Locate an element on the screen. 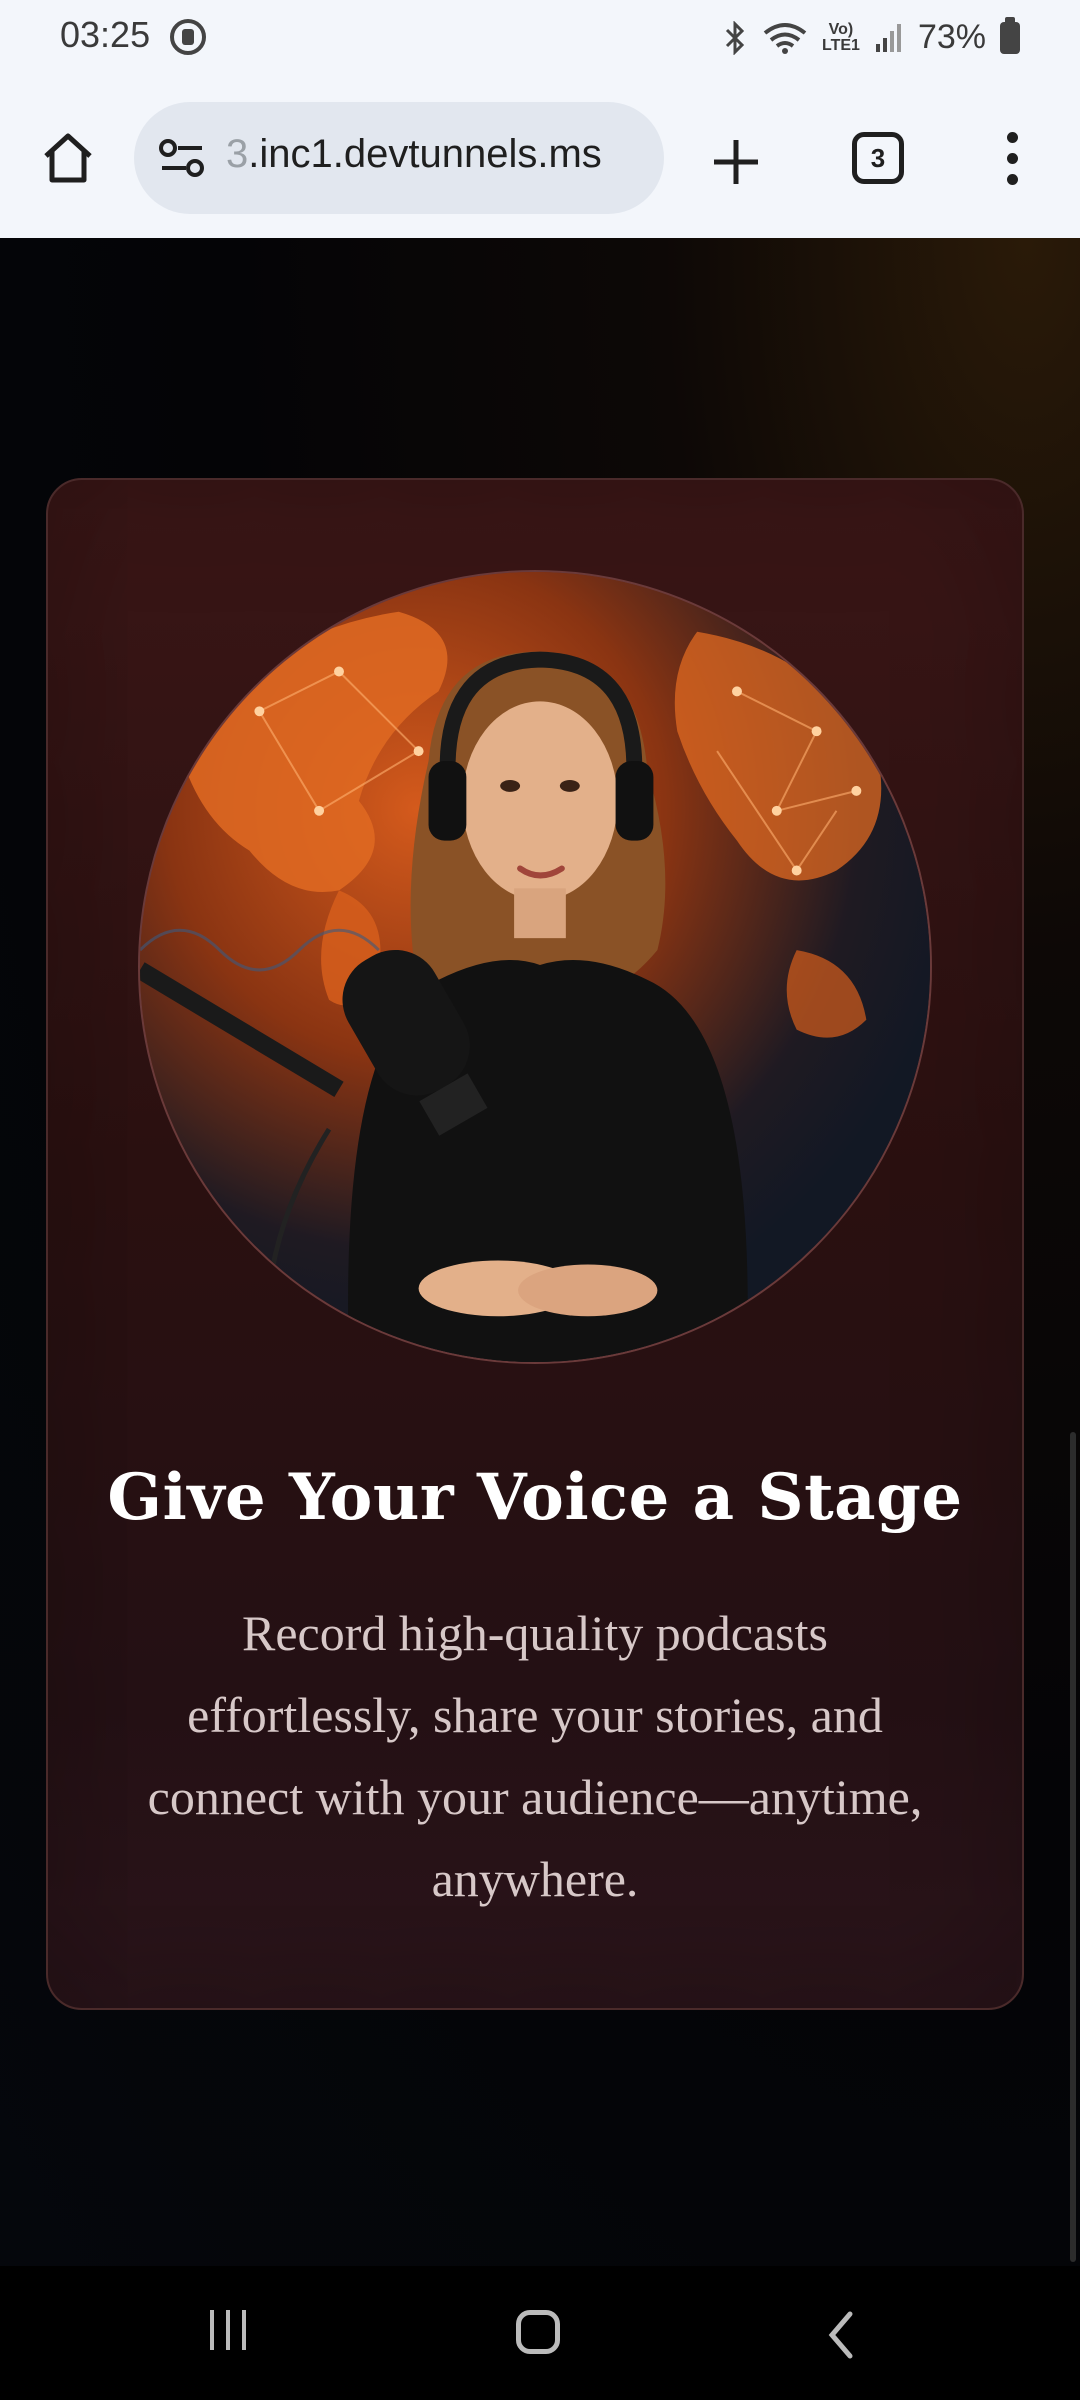 Image resolution: width=1080 pixels, height=2400 pixels. status-bar: 03:25 Vo) LTE1 73% is located at coordinates (540, 40).